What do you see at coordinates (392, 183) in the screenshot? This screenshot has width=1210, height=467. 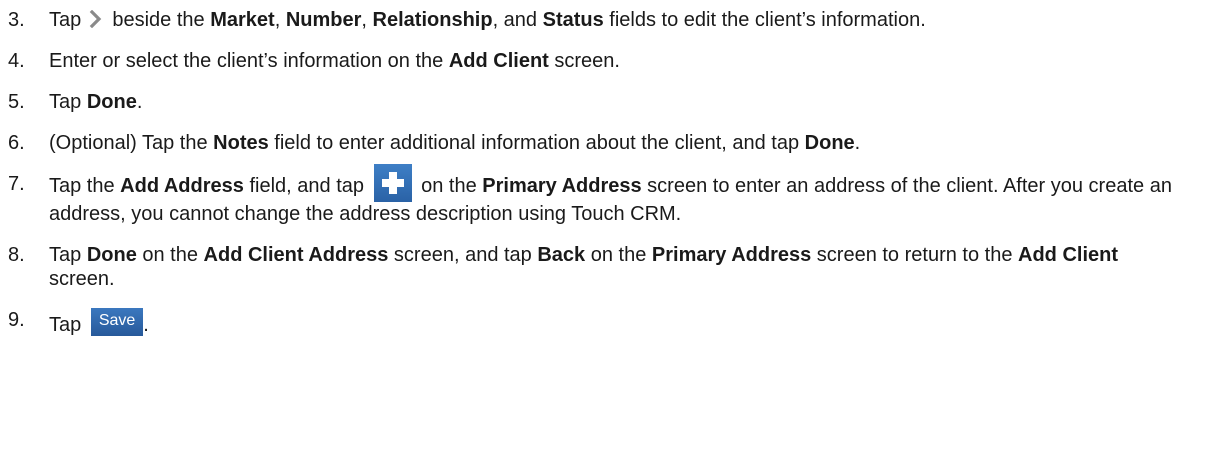 I see `plus-icon` at bounding box center [392, 183].